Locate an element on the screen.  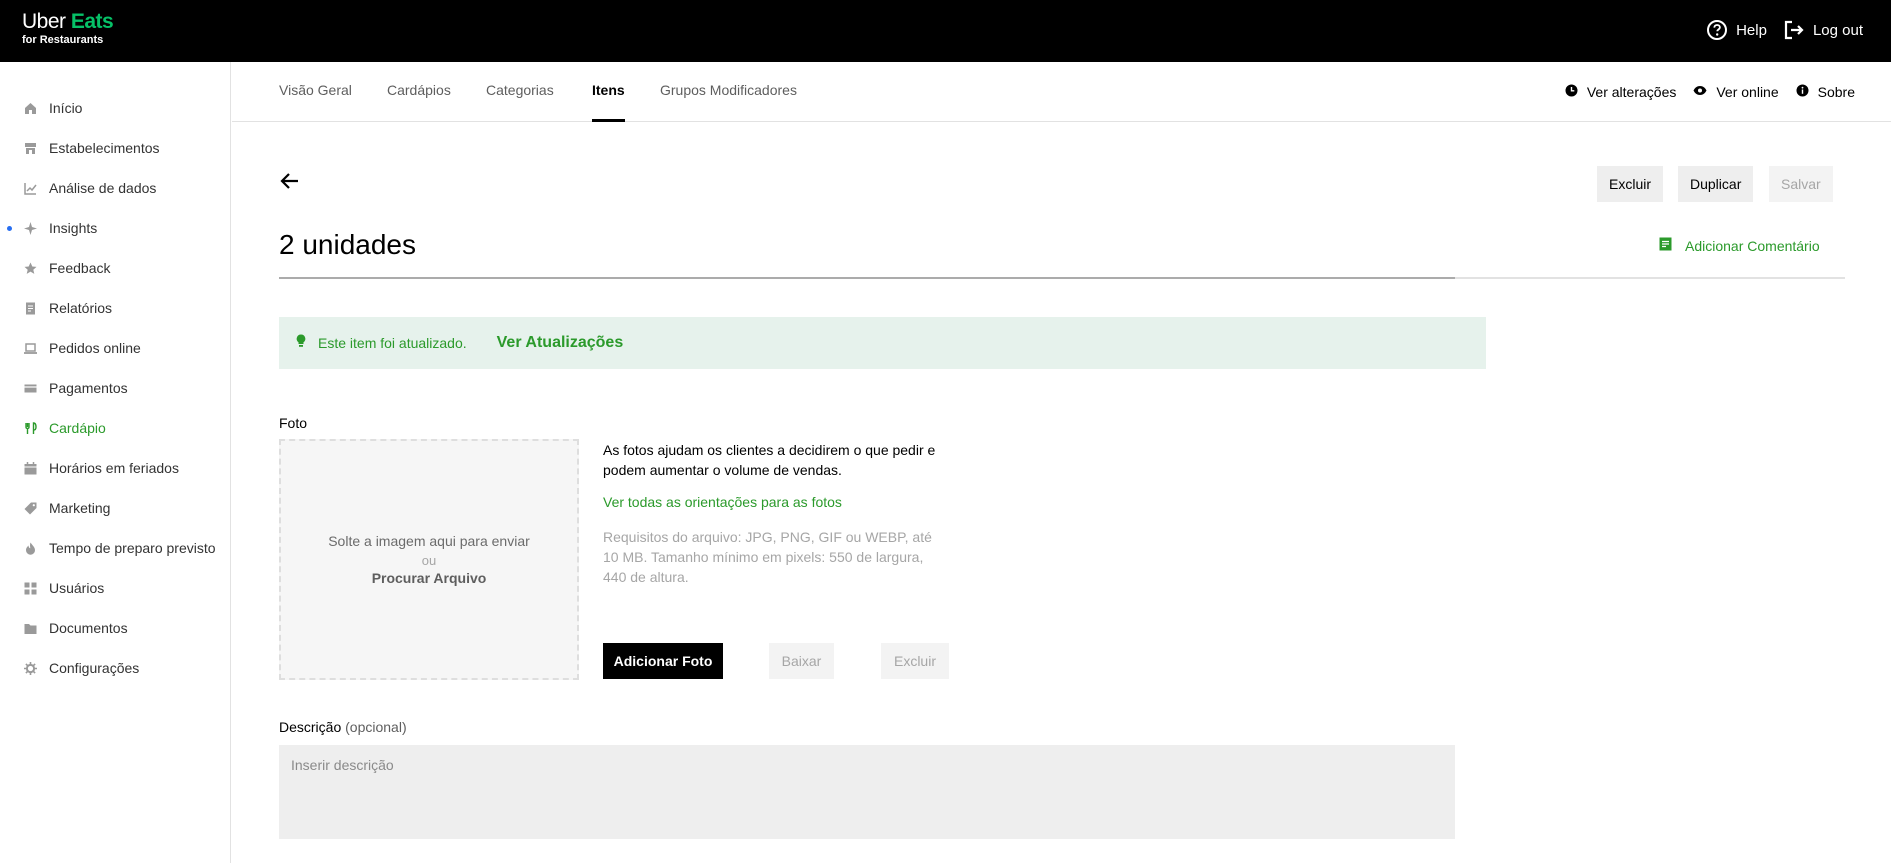
save-item-button: Salvar is located at coordinates (1801, 184).